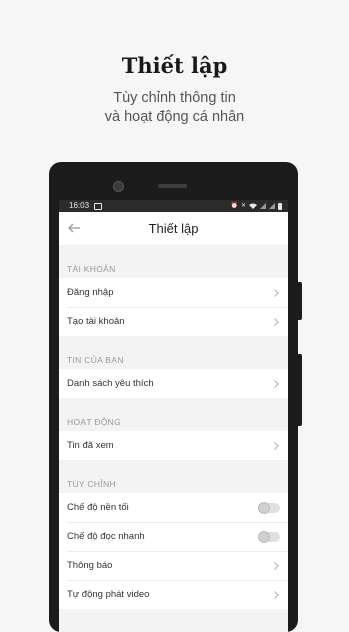 This screenshot has height=632, width=349. What do you see at coordinates (74, 228) in the screenshot?
I see `back-arrow-icon` at bounding box center [74, 228].